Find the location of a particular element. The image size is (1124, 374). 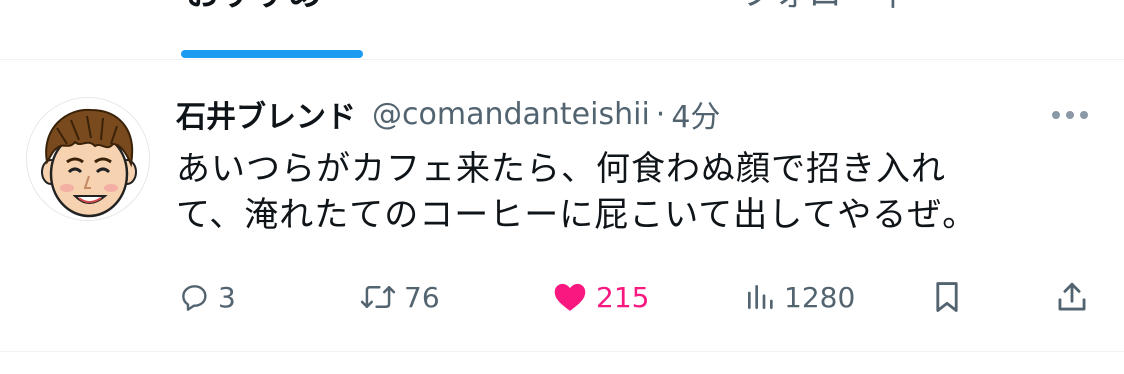

display-name: 石井ブレンド is located at coordinates (266, 114).